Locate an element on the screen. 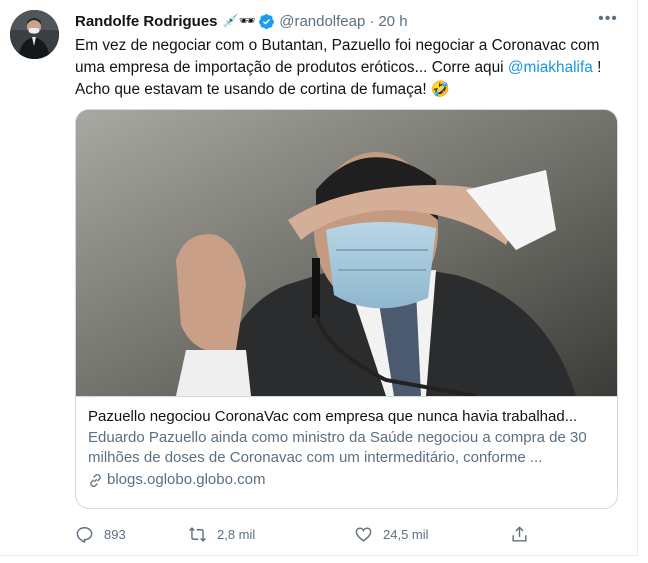  retweet-button: 2,8 mil is located at coordinates (221, 534).